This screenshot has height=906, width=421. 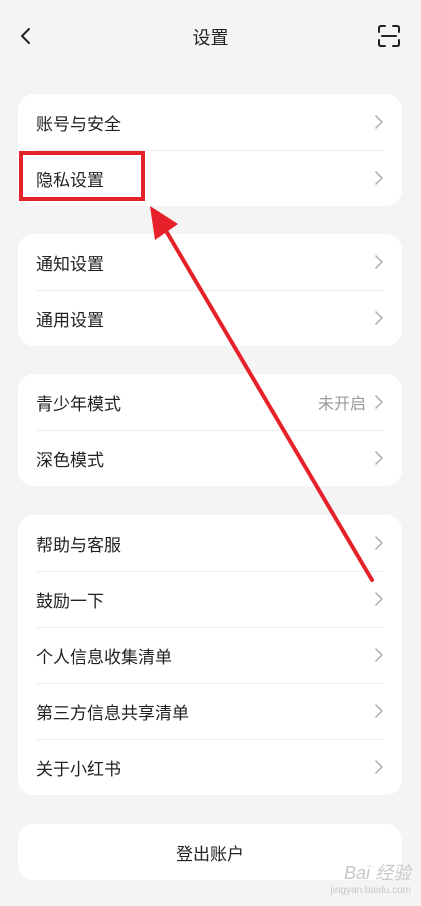 I want to click on settings-item-label: 帮助与客服, so click(x=78, y=545).